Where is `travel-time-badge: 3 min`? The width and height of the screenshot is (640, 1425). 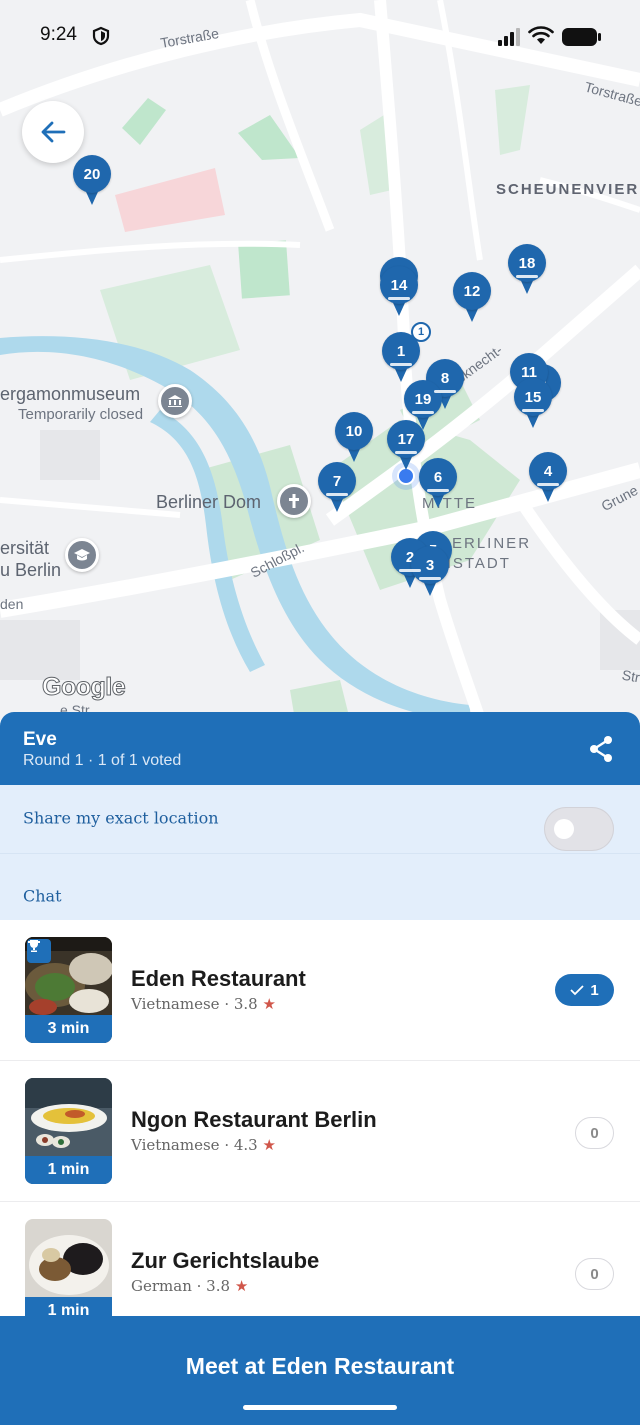 travel-time-badge: 3 min is located at coordinates (68, 1029).